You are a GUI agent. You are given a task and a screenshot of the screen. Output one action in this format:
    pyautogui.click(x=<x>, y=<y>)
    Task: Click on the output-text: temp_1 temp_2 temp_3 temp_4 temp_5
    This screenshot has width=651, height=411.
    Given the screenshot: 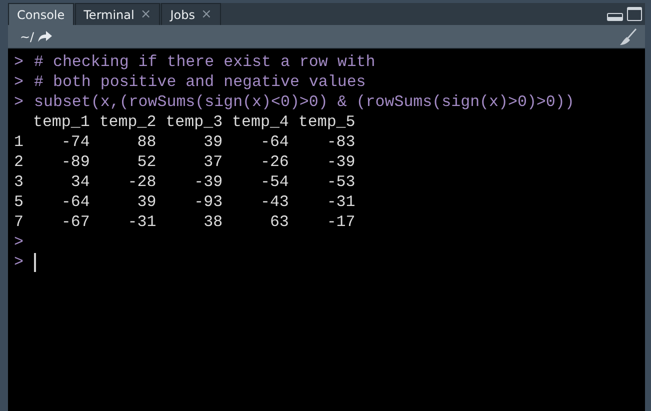 What is the action you would take?
    pyautogui.click(x=194, y=122)
    